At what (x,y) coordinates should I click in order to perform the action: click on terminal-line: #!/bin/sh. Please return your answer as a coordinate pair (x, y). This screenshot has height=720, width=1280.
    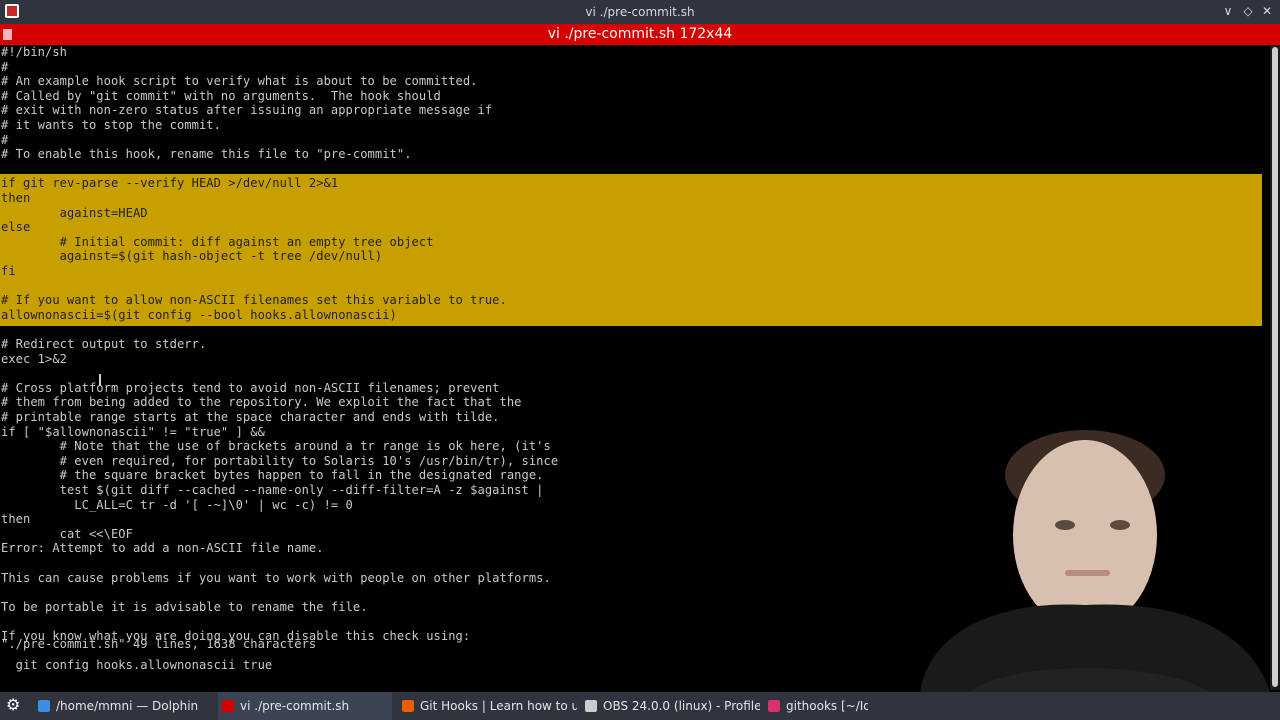
    Looking at the image, I should click on (34, 52).